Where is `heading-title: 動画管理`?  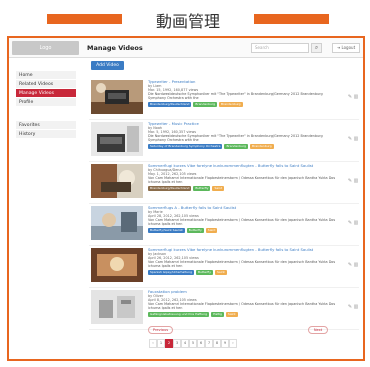
heading-title: 動画管理 is located at coordinates (187, 21).